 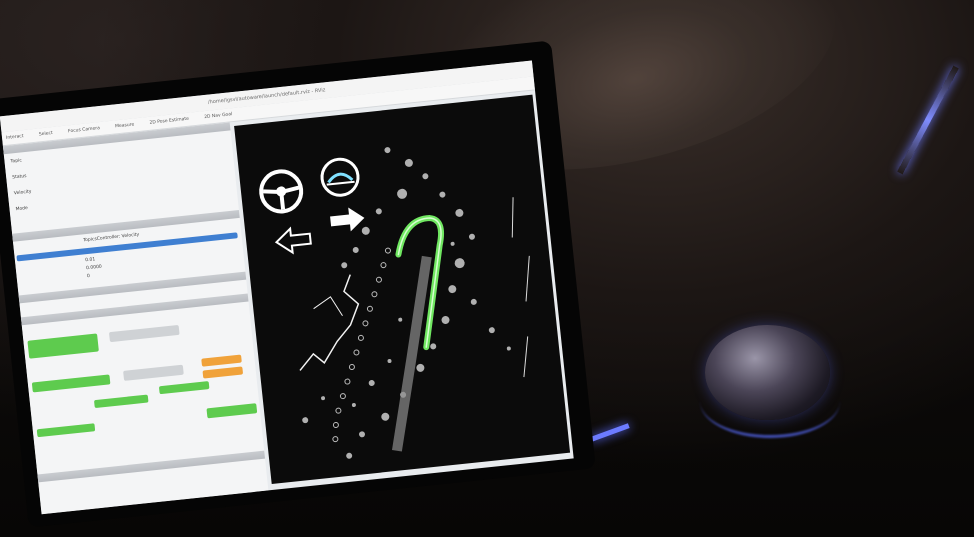 What do you see at coordinates (46, 134) in the screenshot?
I see `toolbar-item-select: Select` at bounding box center [46, 134].